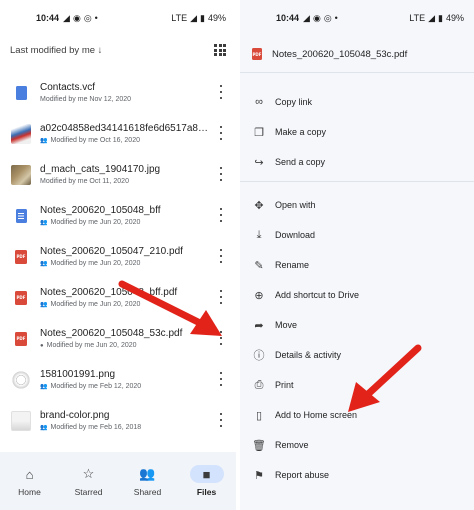 This screenshot has height=510, width=474. I want to click on menu-item-label: Rename, so click(292, 265).